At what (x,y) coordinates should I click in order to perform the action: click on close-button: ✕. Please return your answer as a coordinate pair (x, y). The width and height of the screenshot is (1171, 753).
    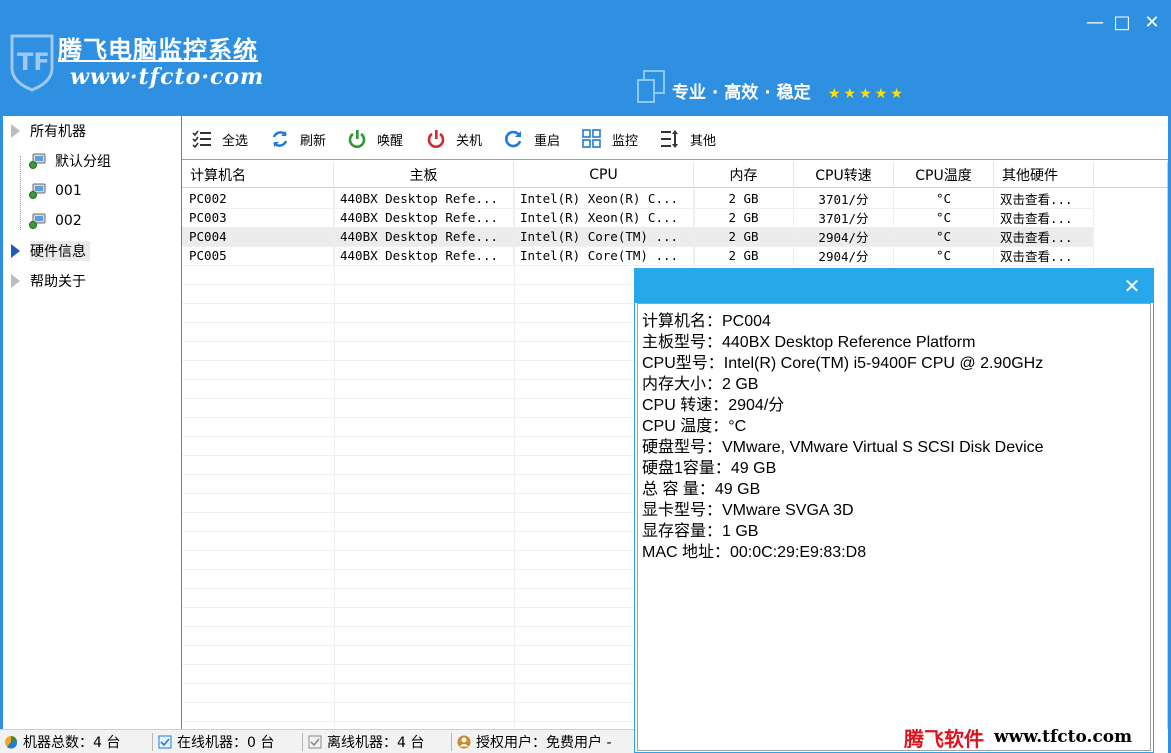
    Looking at the image, I should click on (1152, 22).